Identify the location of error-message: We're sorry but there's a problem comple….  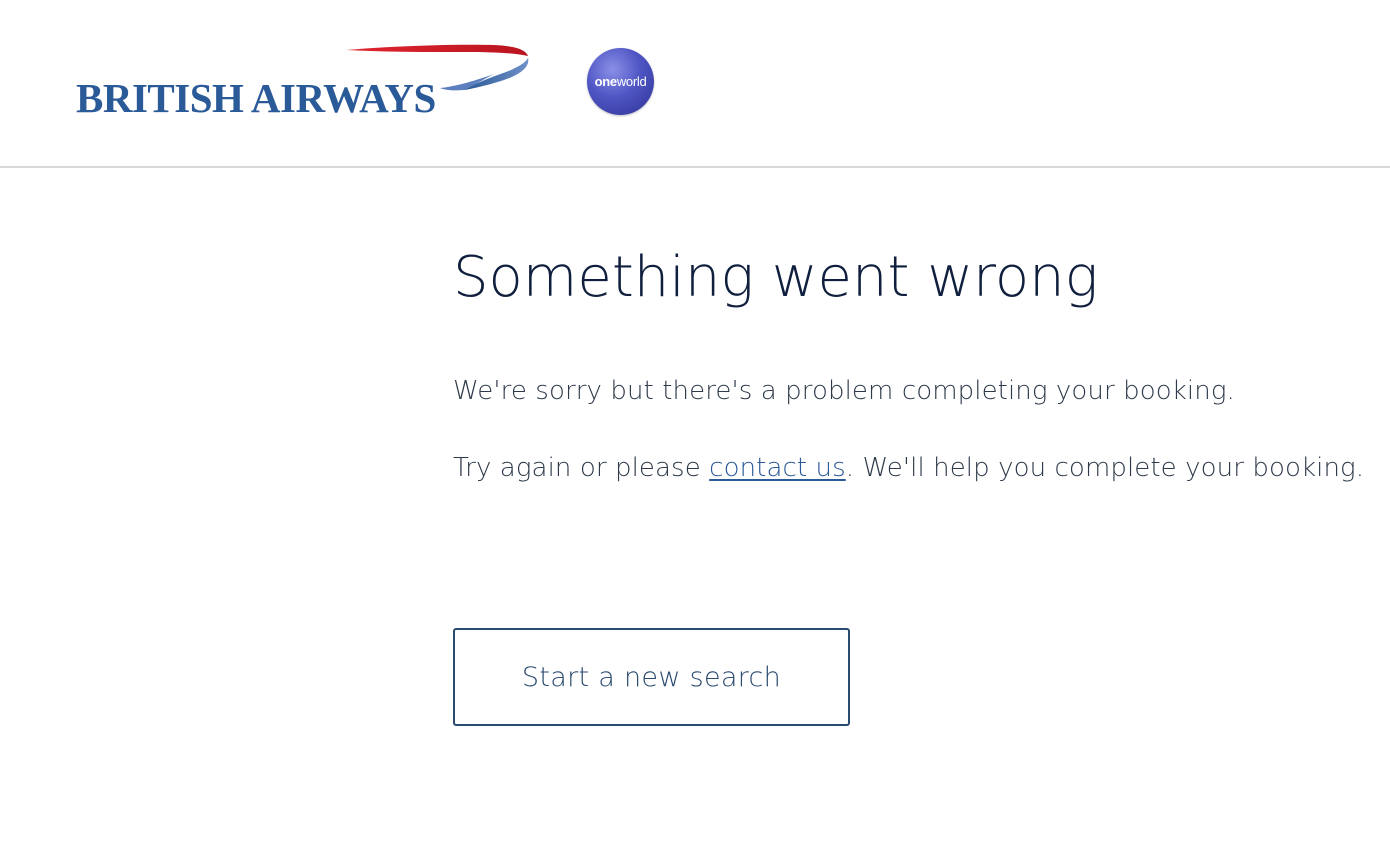
(844, 391).